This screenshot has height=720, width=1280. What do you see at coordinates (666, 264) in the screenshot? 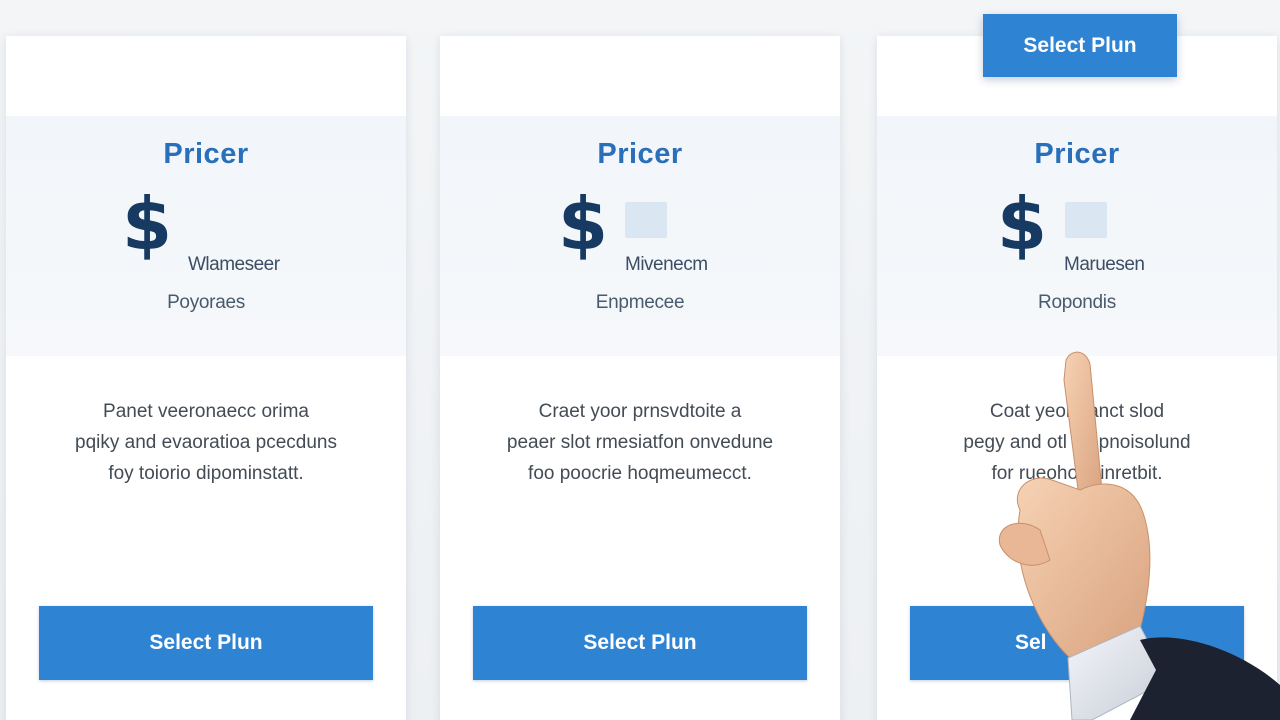
I see `price-unit: Mivenecm` at bounding box center [666, 264].